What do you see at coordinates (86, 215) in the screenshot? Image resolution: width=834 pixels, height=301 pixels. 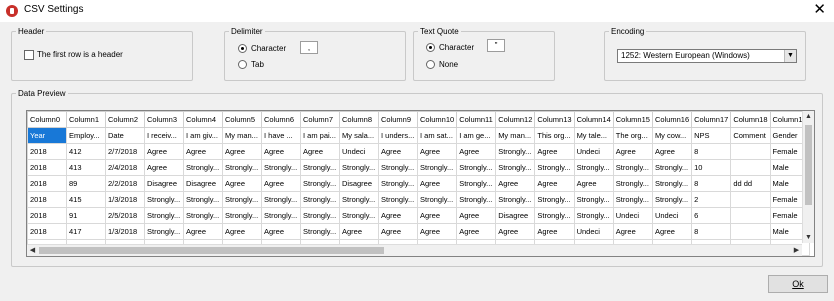 I see `table-cell: 91` at bounding box center [86, 215].